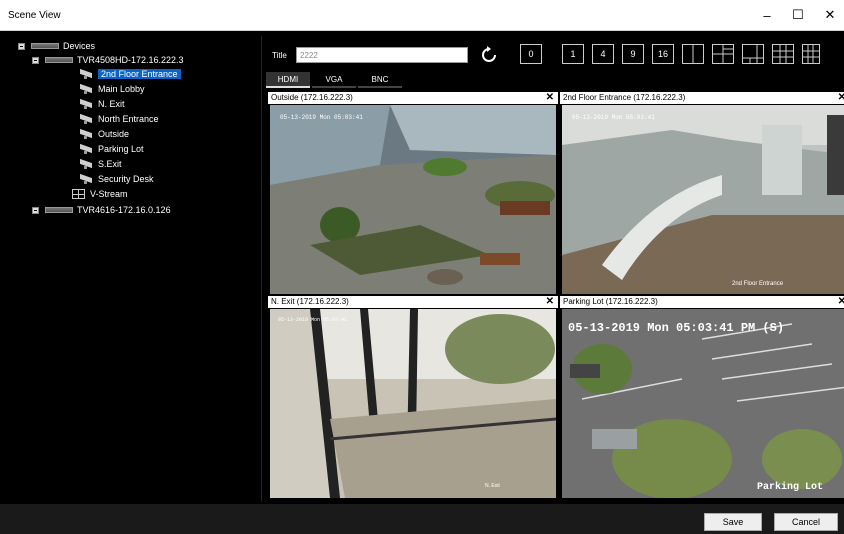 The width and height of the screenshot is (844, 534). What do you see at coordinates (79, 46) in the screenshot?
I see `tree-root-label: Devices` at bounding box center [79, 46].